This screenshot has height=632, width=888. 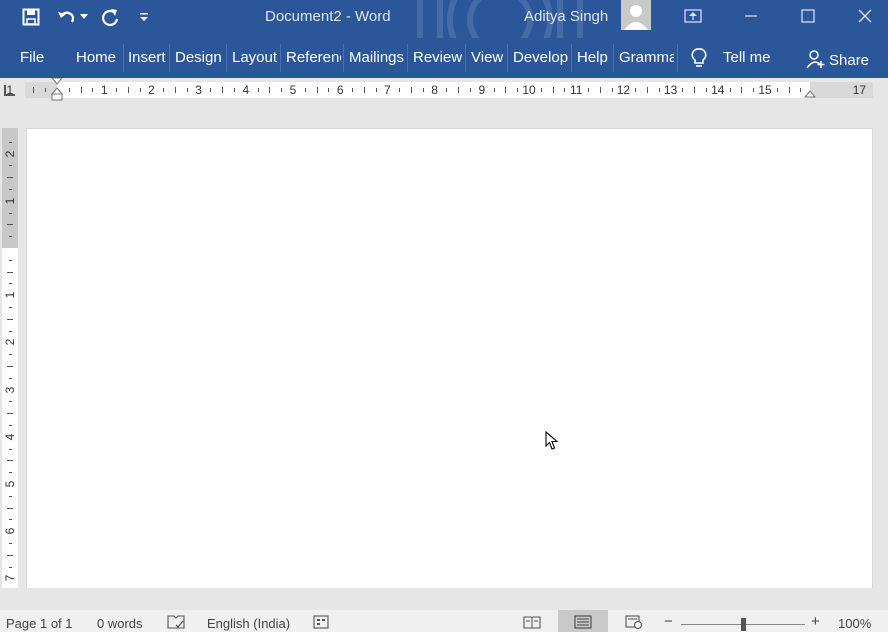 What do you see at coordinates (487, 59) in the screenshot?
I see `tab-view: View` at bounding box center [487, 59].